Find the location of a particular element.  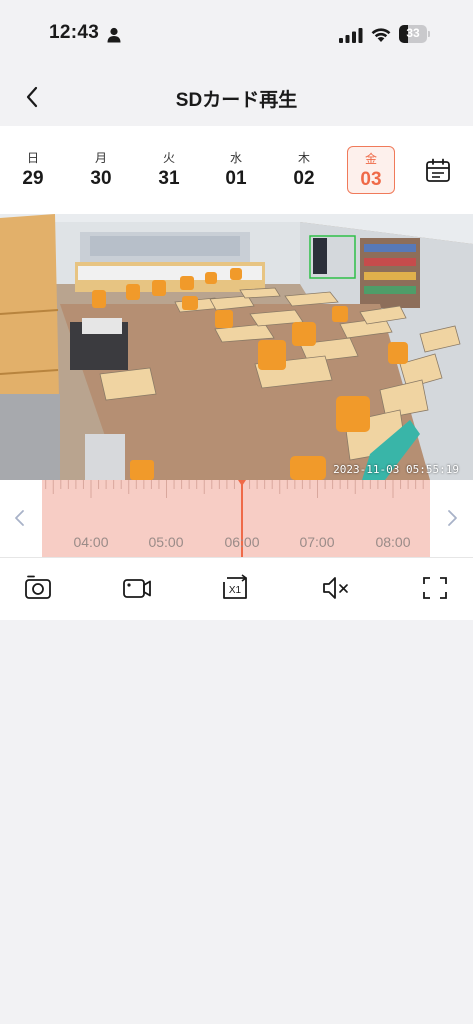

timeline-prev-button is located at coordinates (20, 518).